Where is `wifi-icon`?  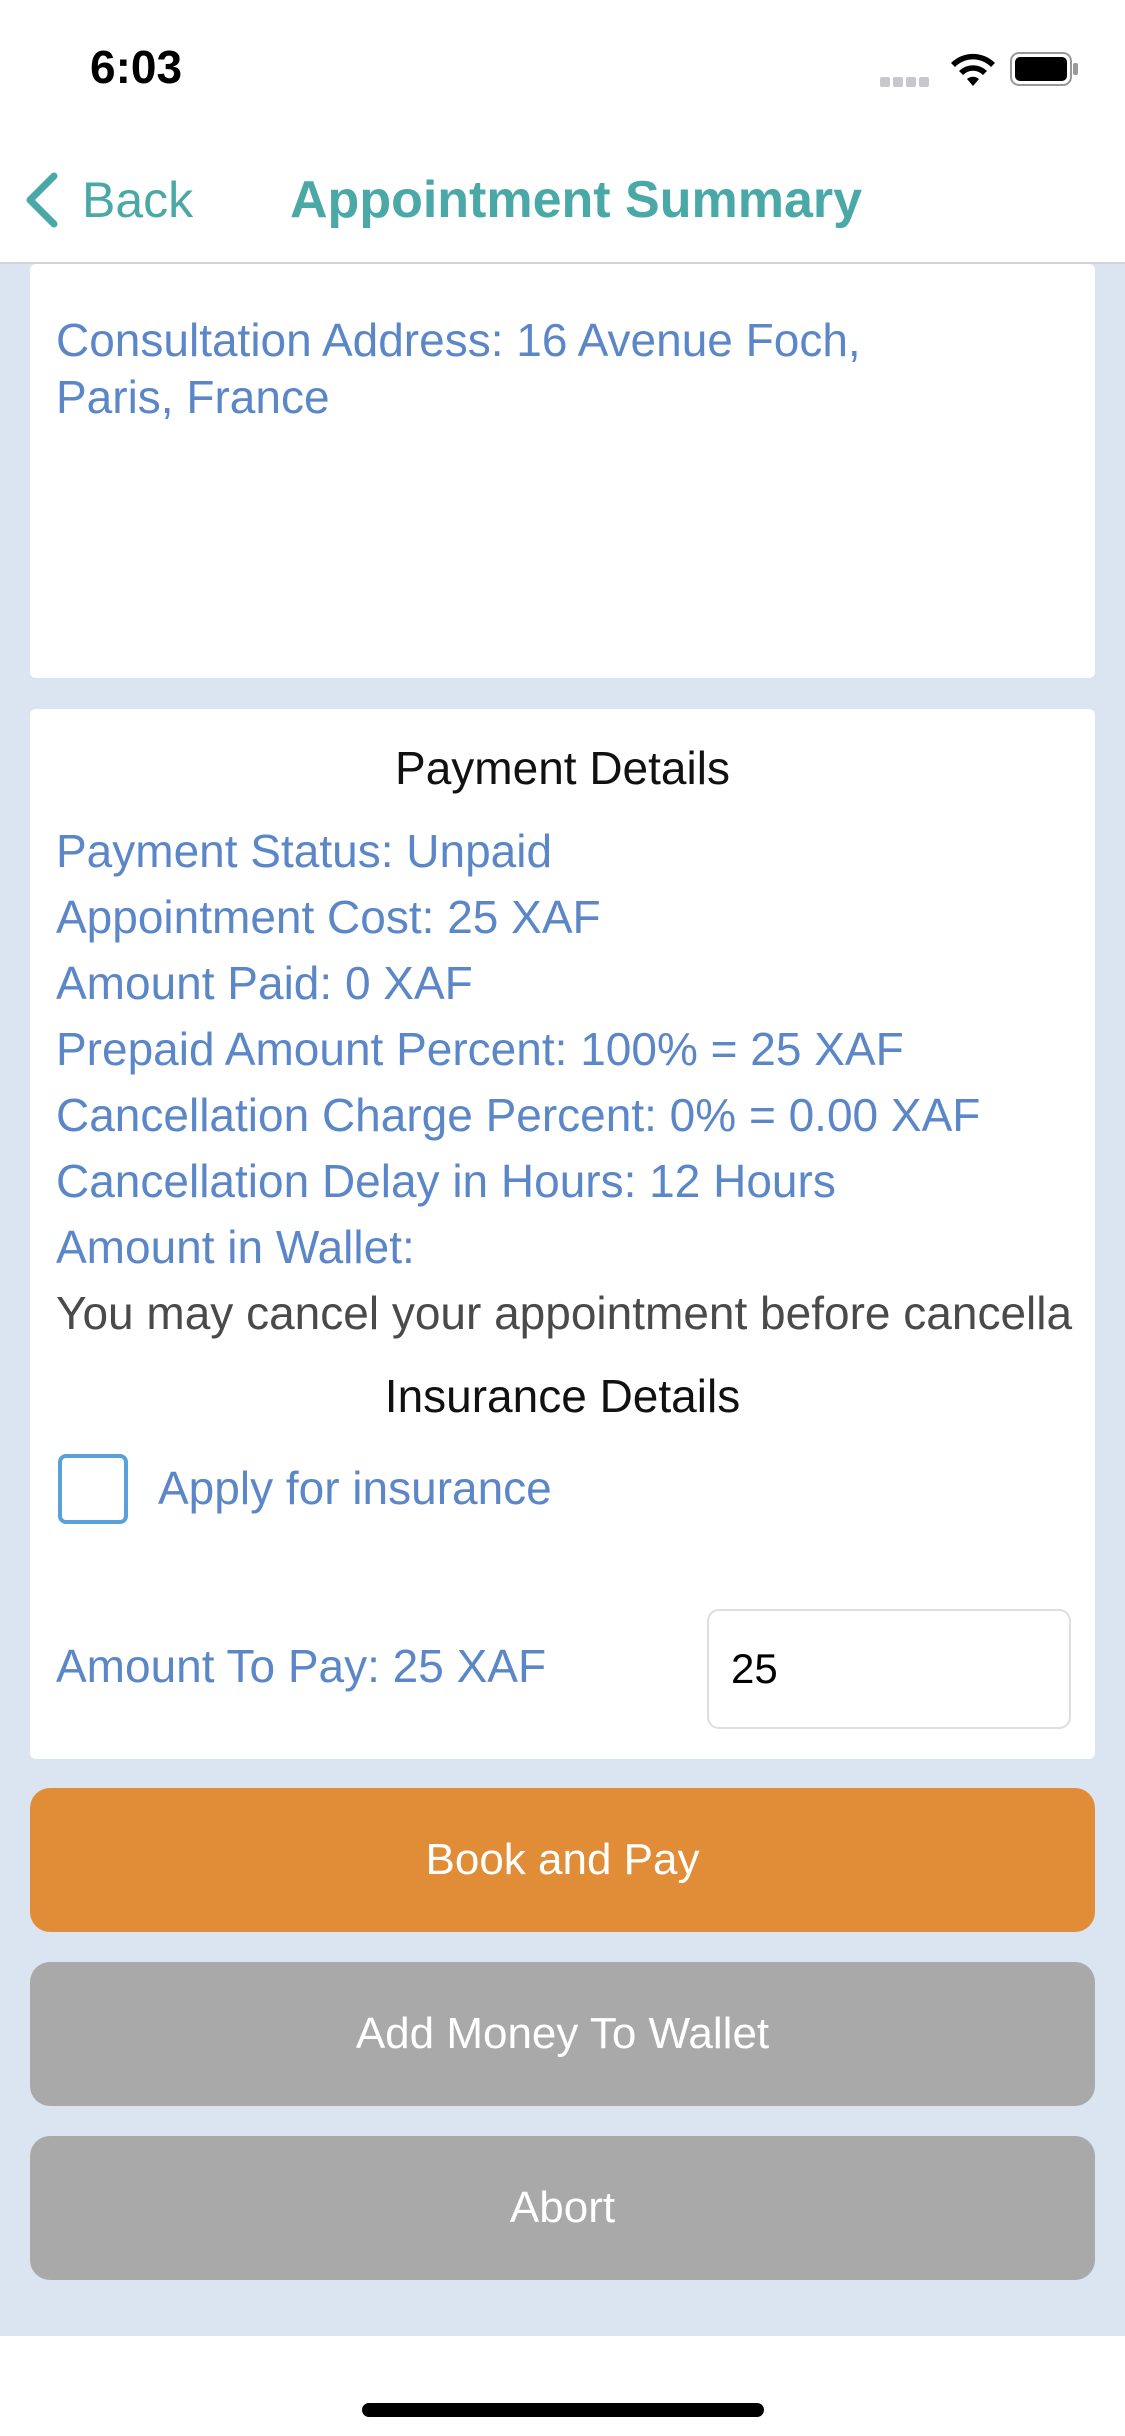 wifi-icon is located at coordinates (973, 69).